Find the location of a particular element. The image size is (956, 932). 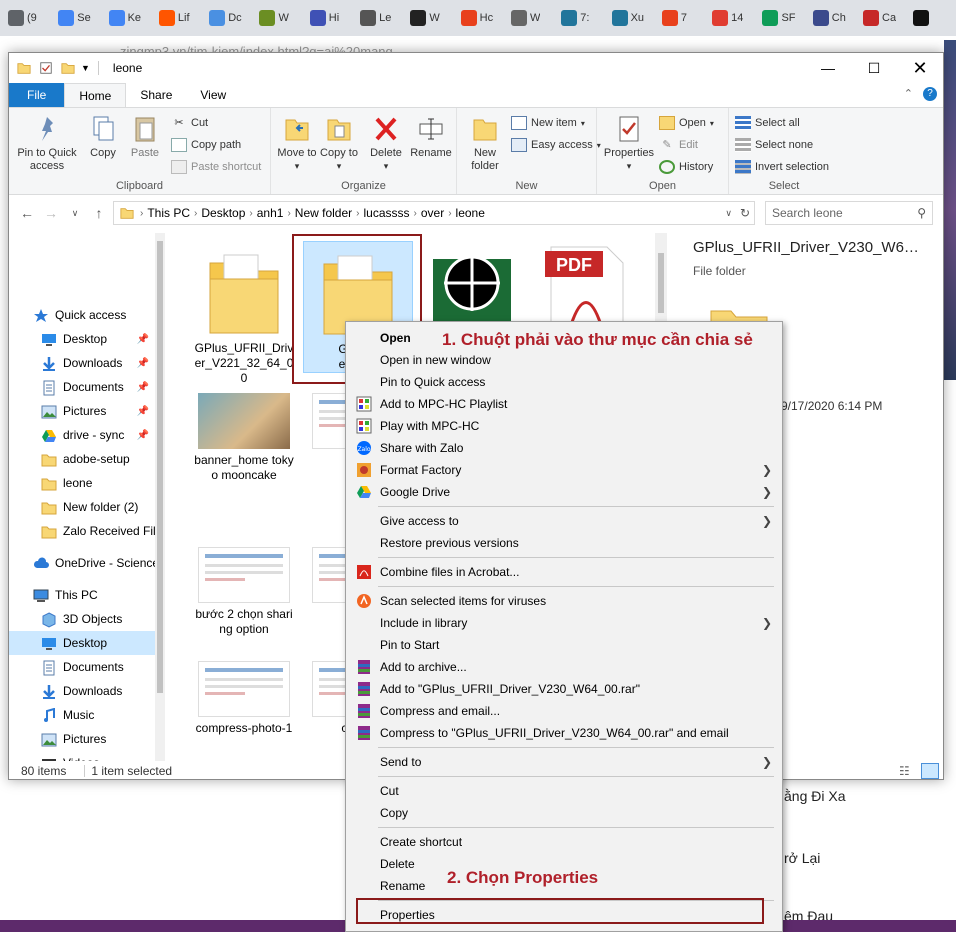

browser-tab is located at coordinates (922, 18).